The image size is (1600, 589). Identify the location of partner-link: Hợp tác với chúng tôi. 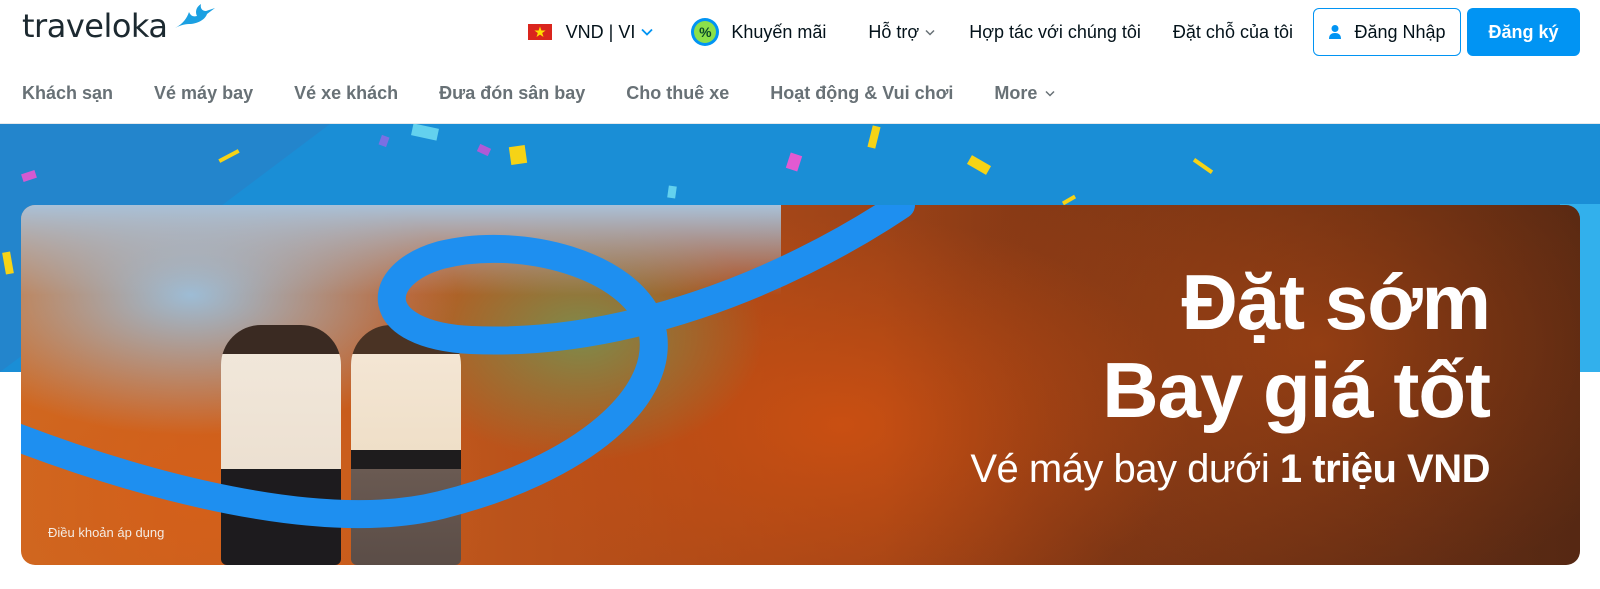
(1055, 32).